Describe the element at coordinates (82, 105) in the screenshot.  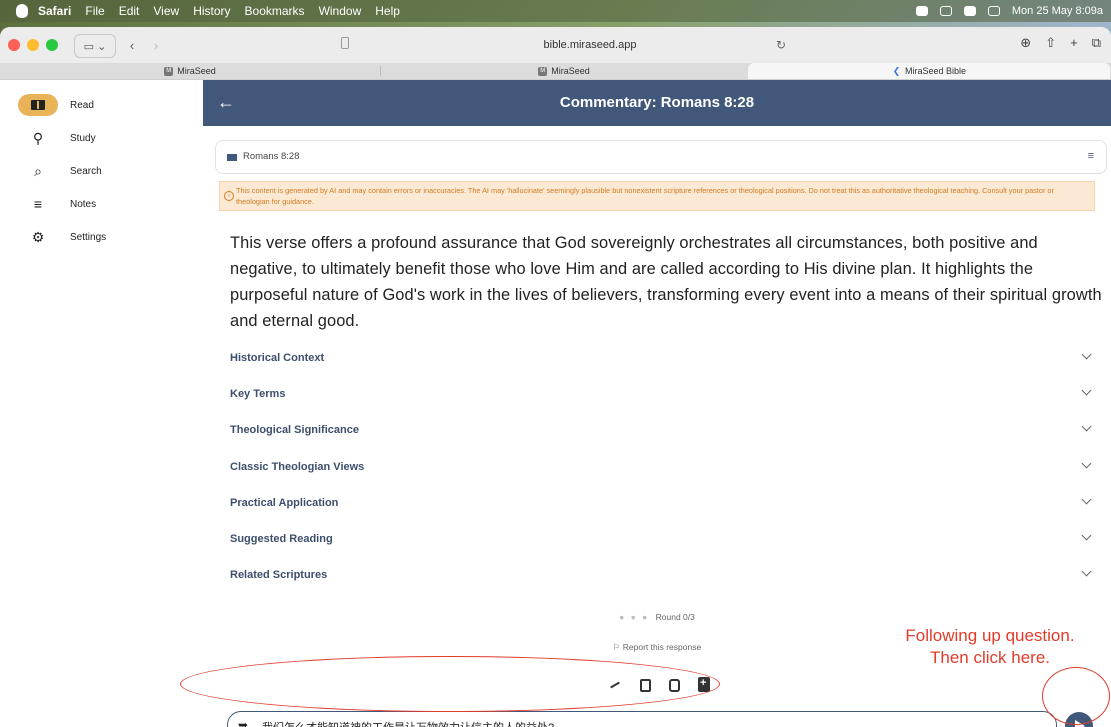
I see `sidebar-item-label: Read` at that location.